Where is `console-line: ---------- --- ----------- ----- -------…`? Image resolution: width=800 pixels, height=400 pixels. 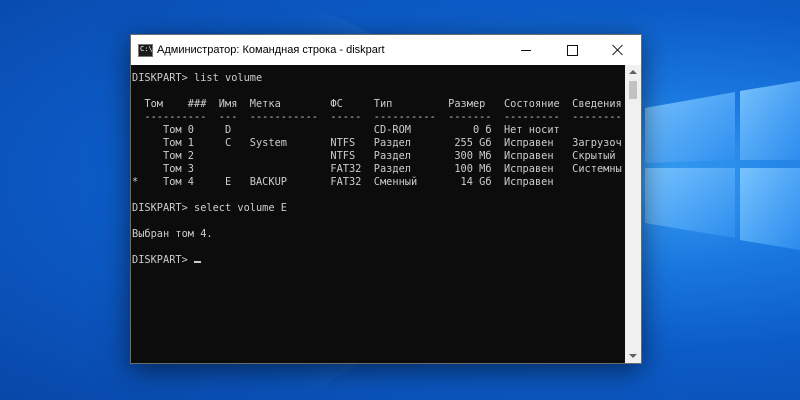
console-line: ---------- --- ----------- ----- -------… is located at coordinates (377, 117).